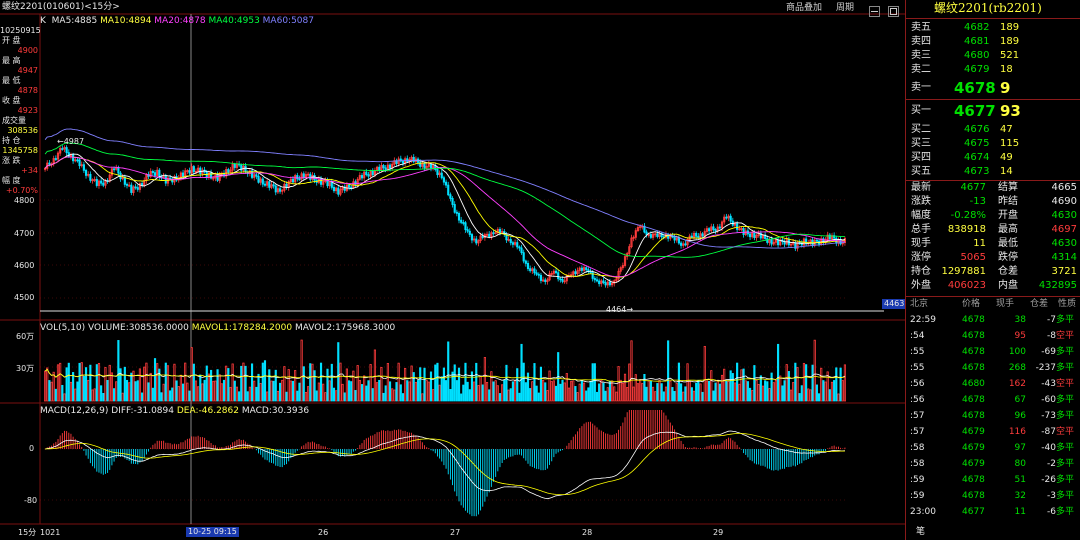 The image size is (1080, 540). What do you see at coordinates (874, 11) in the screenshot?
I see `minimize-icon` at bounding box center [874, 11].